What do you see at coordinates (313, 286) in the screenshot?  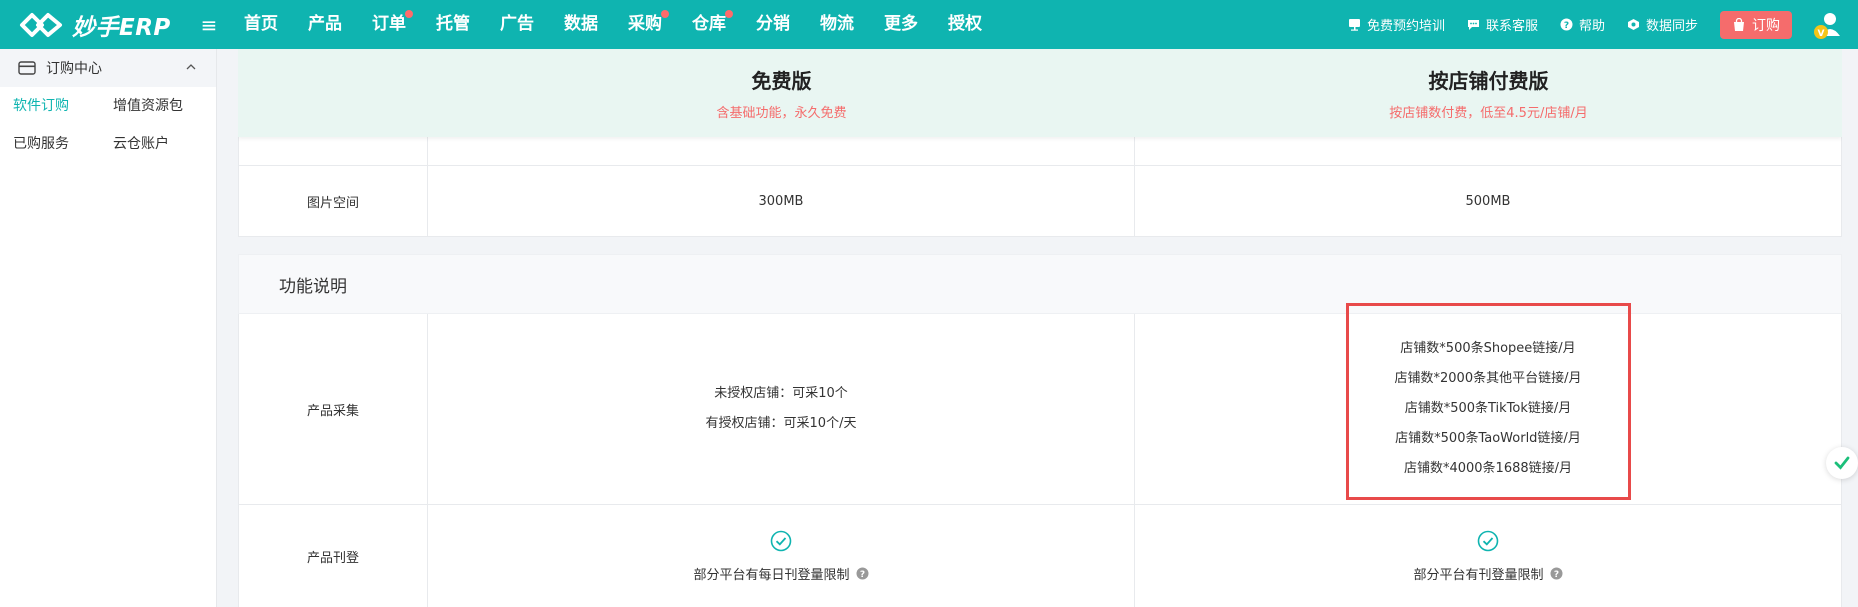 I see `section-title: 功能说明` at bounding box center [313, 286].